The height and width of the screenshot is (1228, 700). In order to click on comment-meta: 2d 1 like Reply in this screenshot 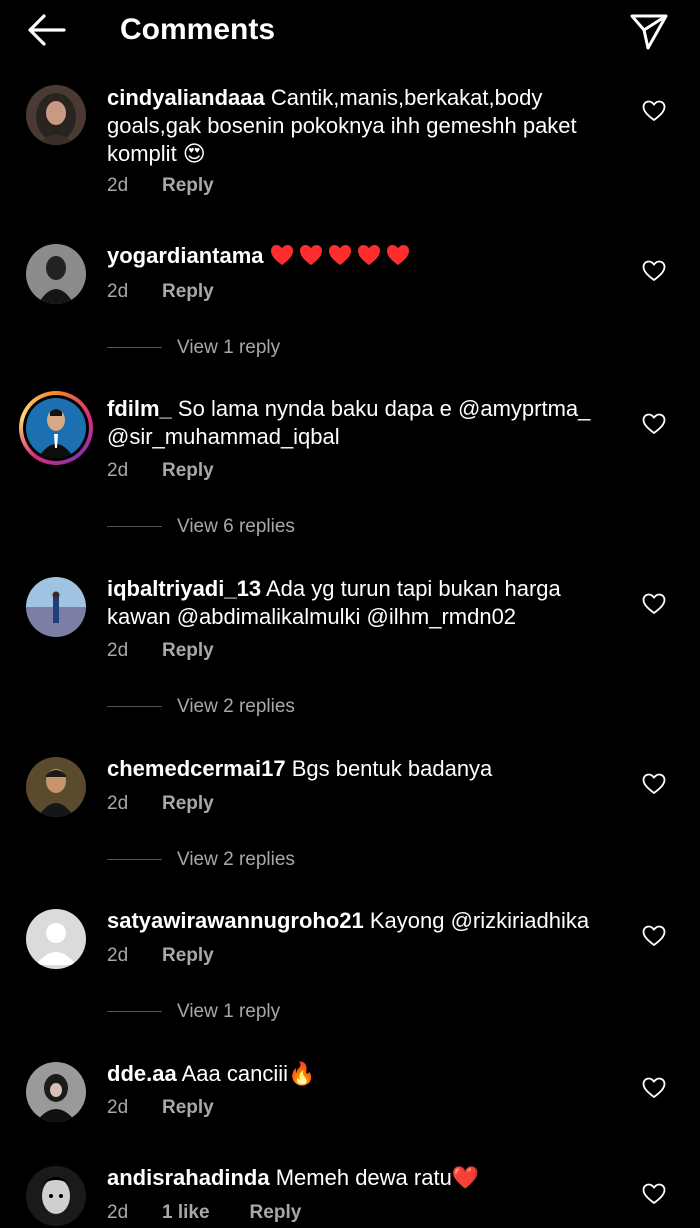, I will do `click(204, 1213)`.